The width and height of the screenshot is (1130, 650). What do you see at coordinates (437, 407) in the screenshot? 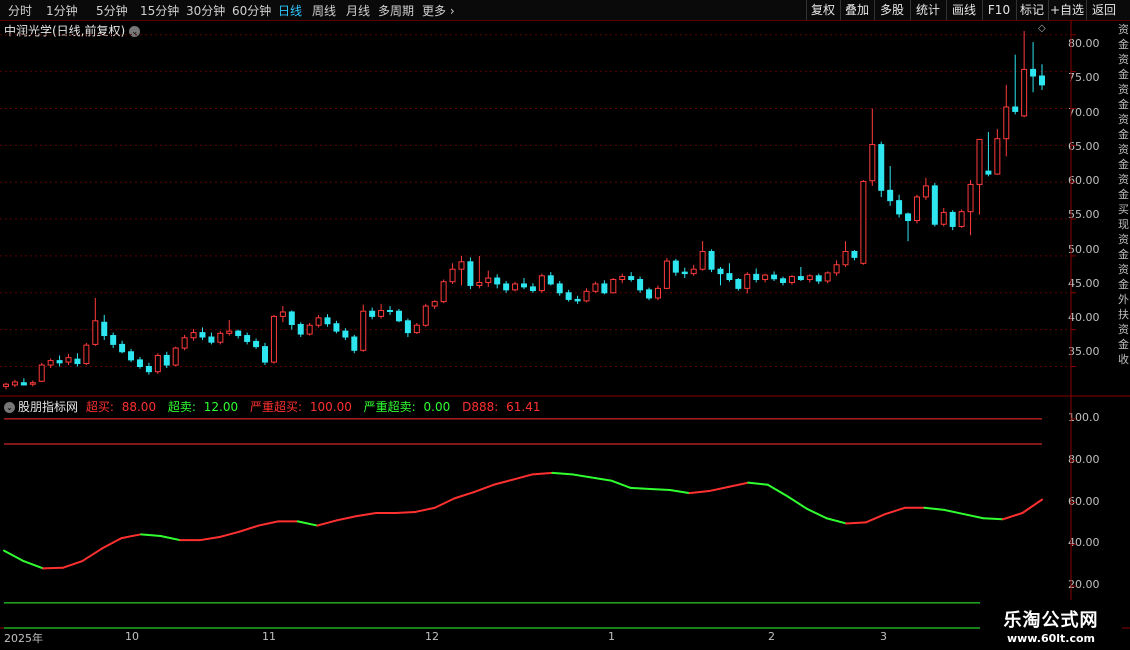
I see `legend-value: 0.00` at bounding box center [437, 407].